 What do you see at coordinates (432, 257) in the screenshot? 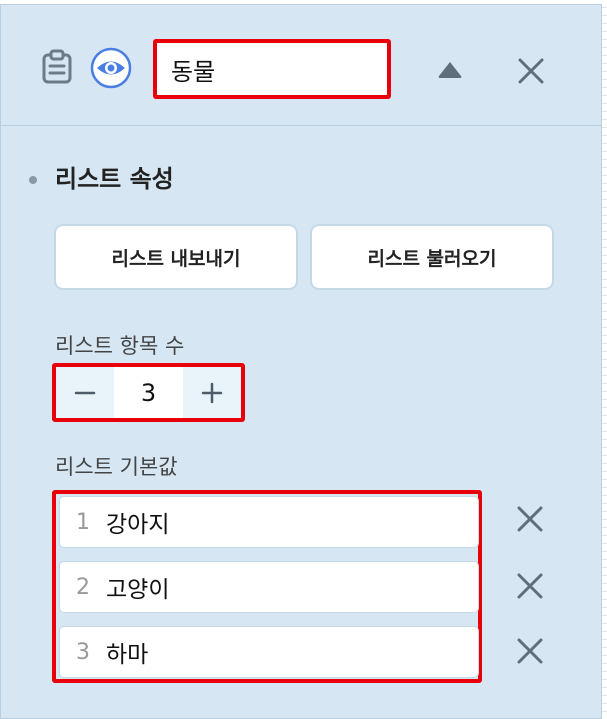
I see `import-list-button: 리스트 불러오기` at bounding box center [432, 257].